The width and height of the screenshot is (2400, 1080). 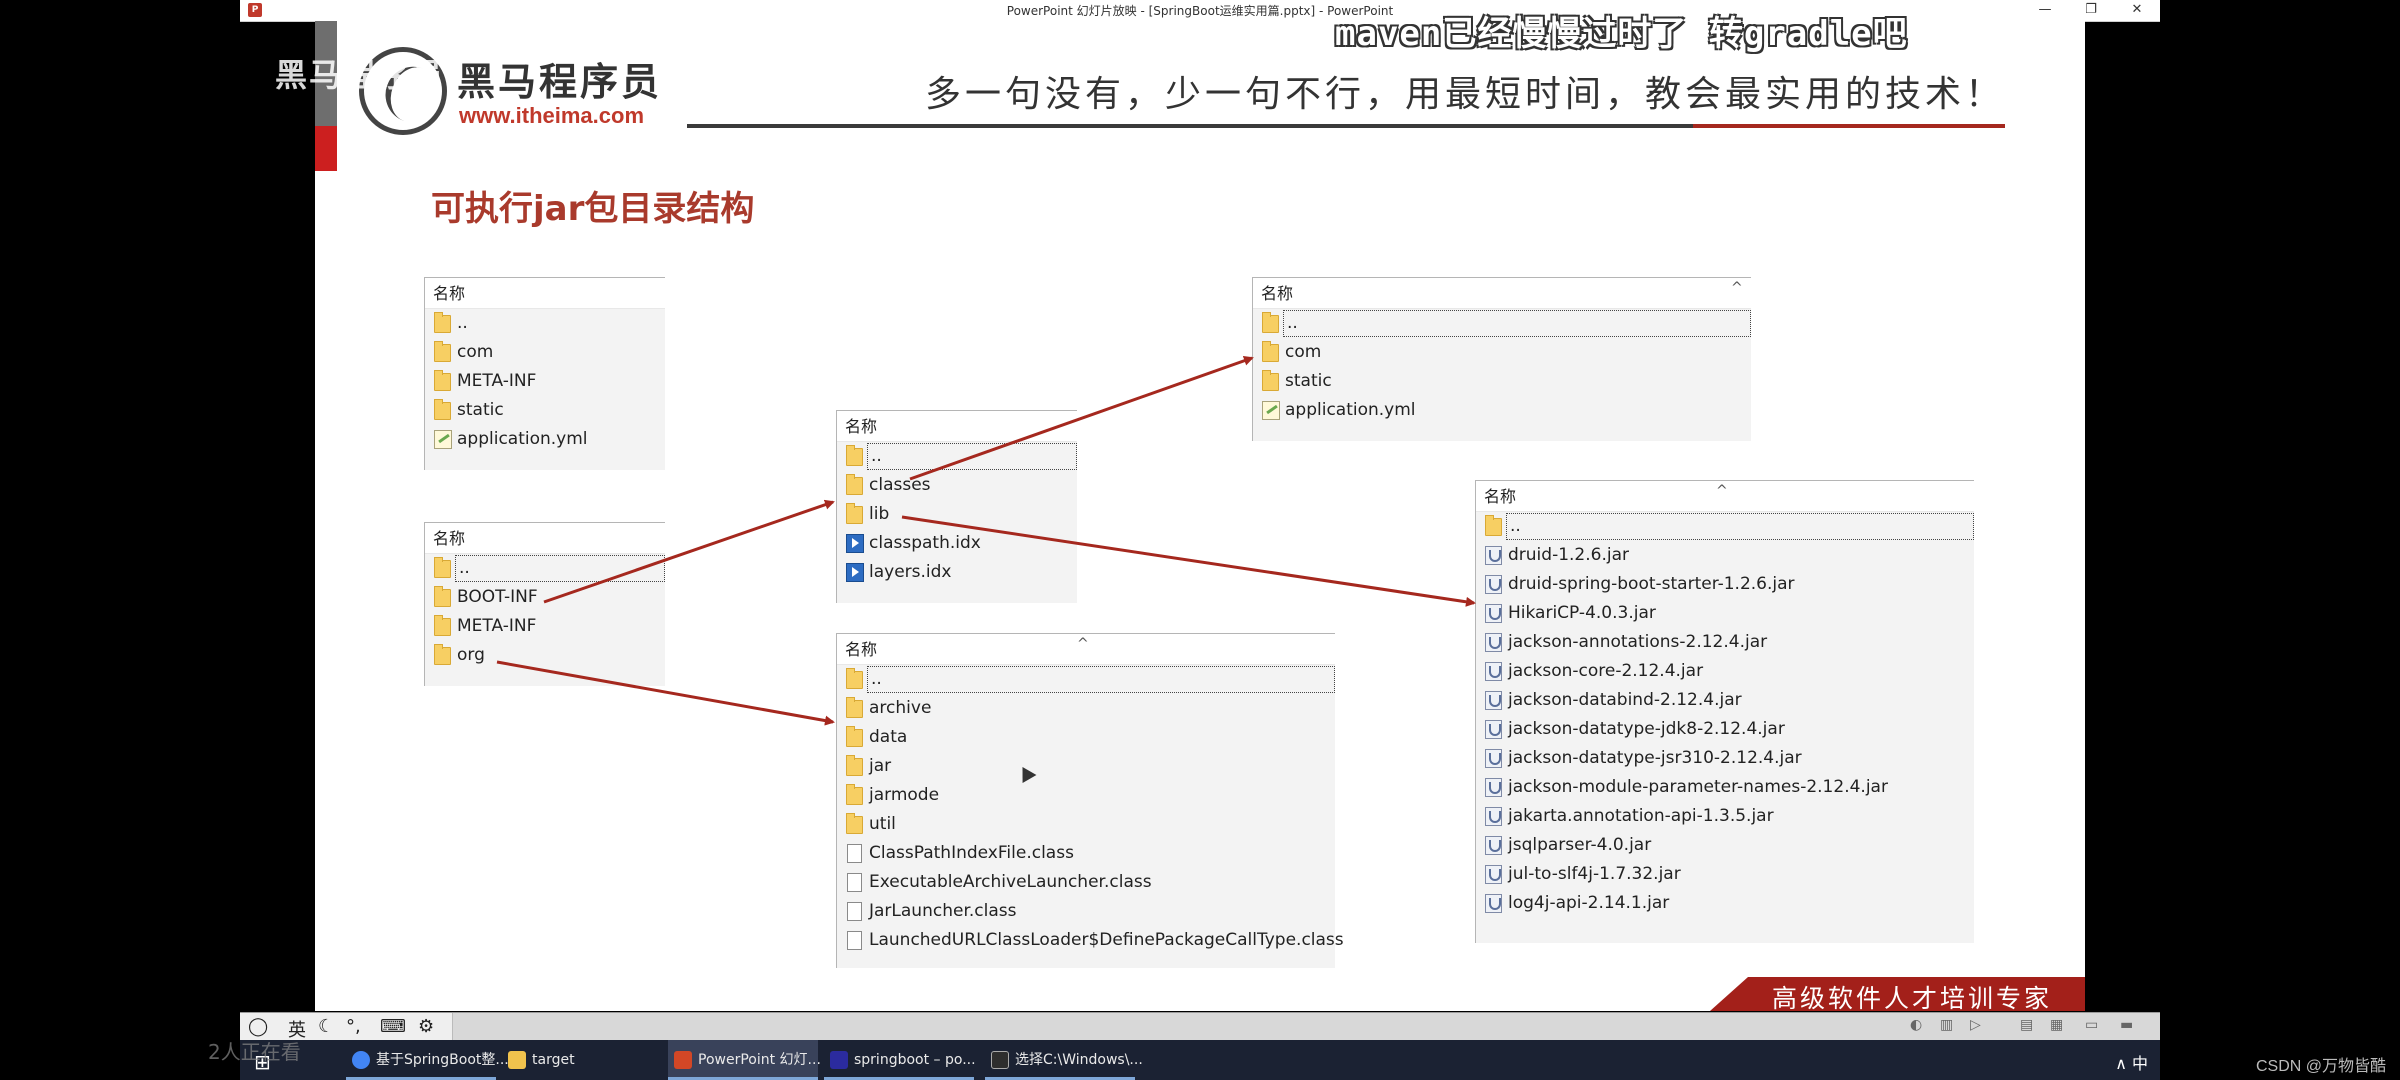 What do you see at coordinates (839, 1060) in the screenshot?
I see `intellij-icon` at bounding box center [839, 1060].